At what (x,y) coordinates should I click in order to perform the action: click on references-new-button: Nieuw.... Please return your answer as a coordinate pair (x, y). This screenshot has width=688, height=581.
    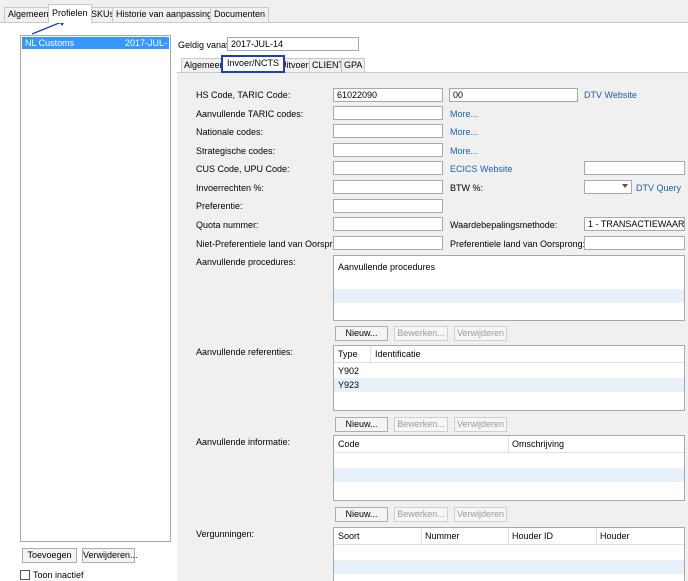
    Looking at the image, I should click on (361, 424).